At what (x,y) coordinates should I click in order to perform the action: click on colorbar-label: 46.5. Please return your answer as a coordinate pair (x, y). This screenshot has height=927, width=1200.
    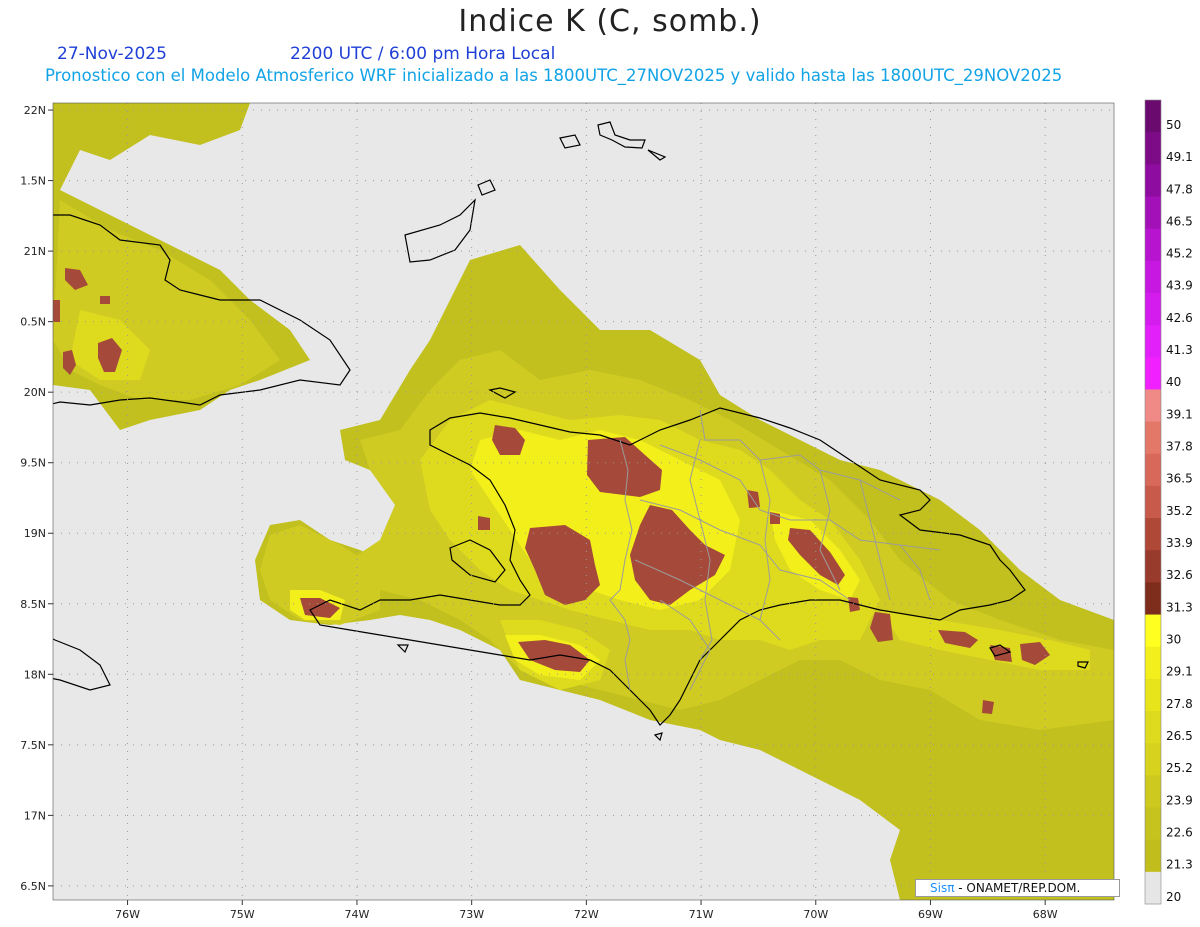
    Looking at the image, I should click on (1179, 221).